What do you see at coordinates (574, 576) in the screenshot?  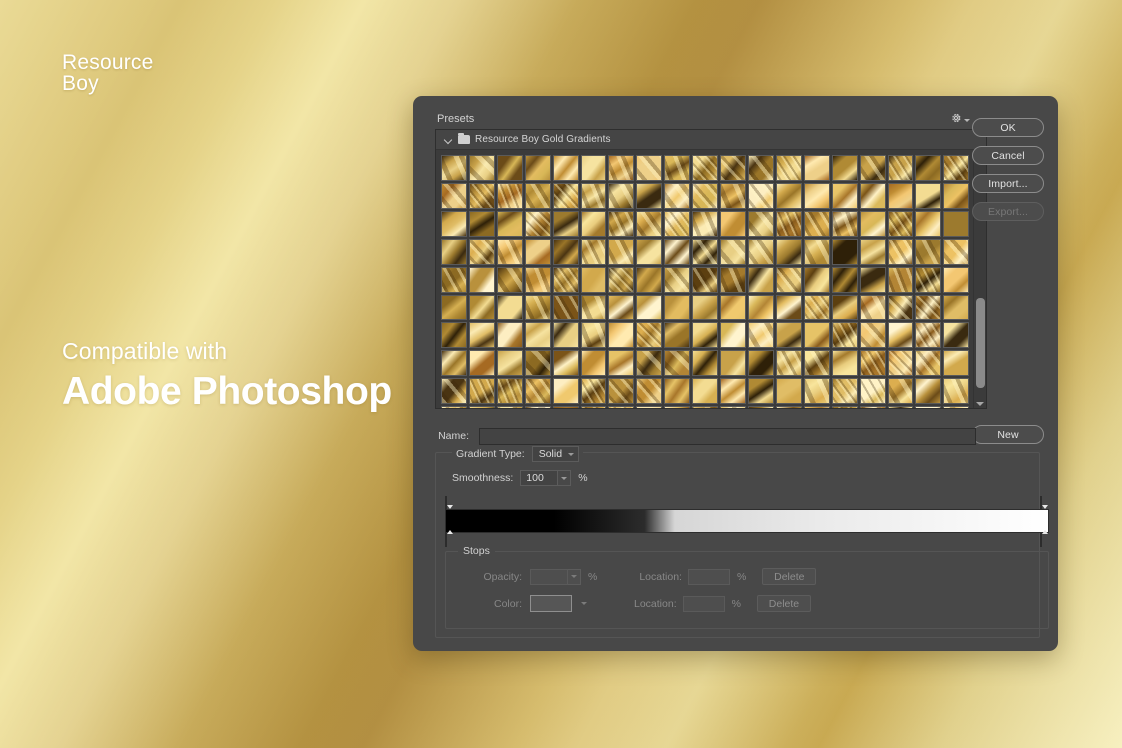 I see `opacity-stepper` at bounding box center [574, 576].